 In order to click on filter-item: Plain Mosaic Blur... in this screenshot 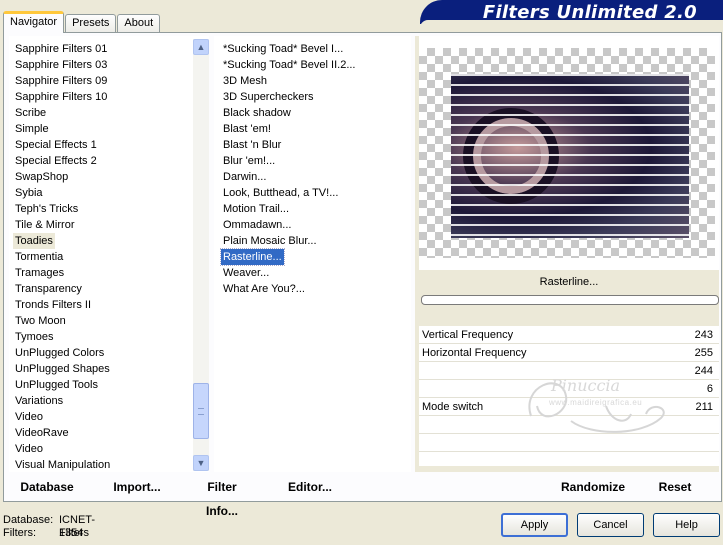, I will do `click(270, 241)`.